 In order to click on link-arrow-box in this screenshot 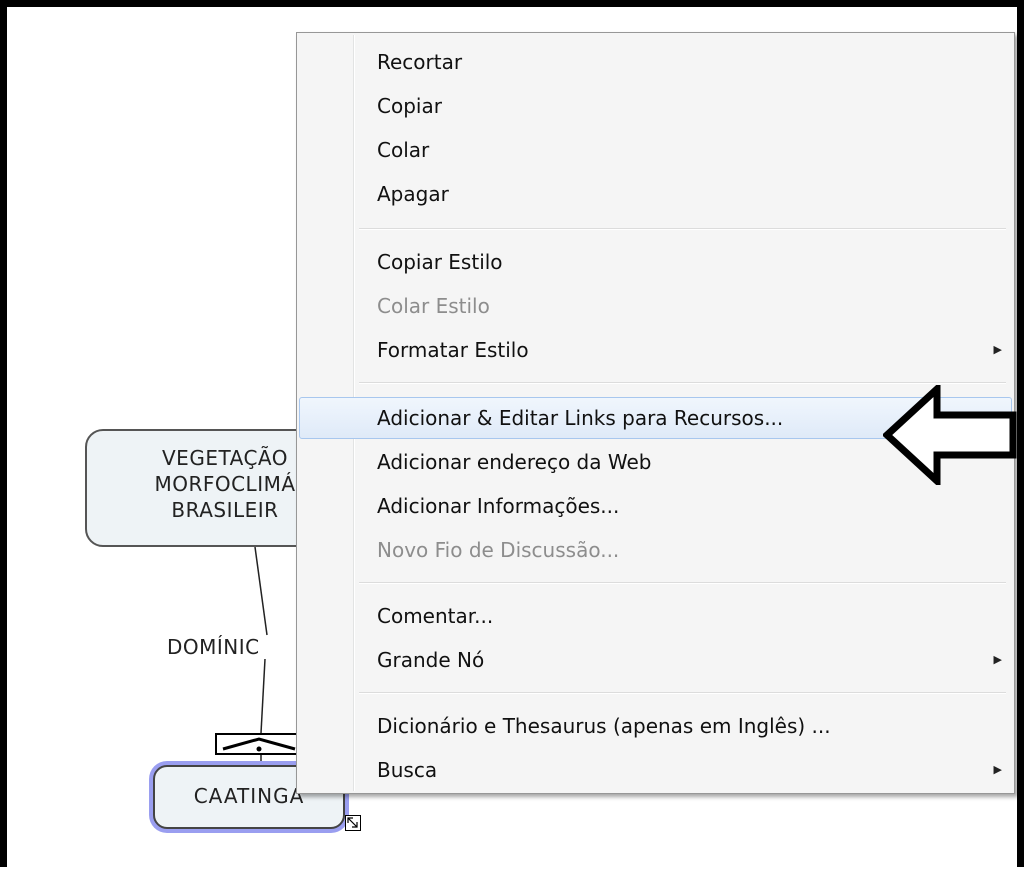, I will do `click(259, 744)`.